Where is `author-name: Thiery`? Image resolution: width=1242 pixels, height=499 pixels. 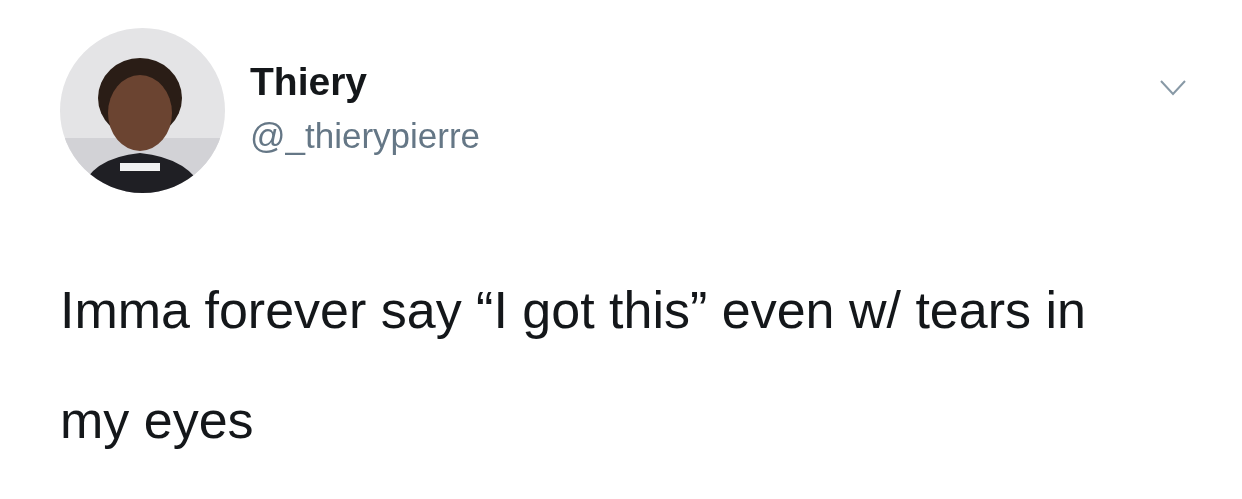
author-name: Thiery is located at coordinates (309, 82).